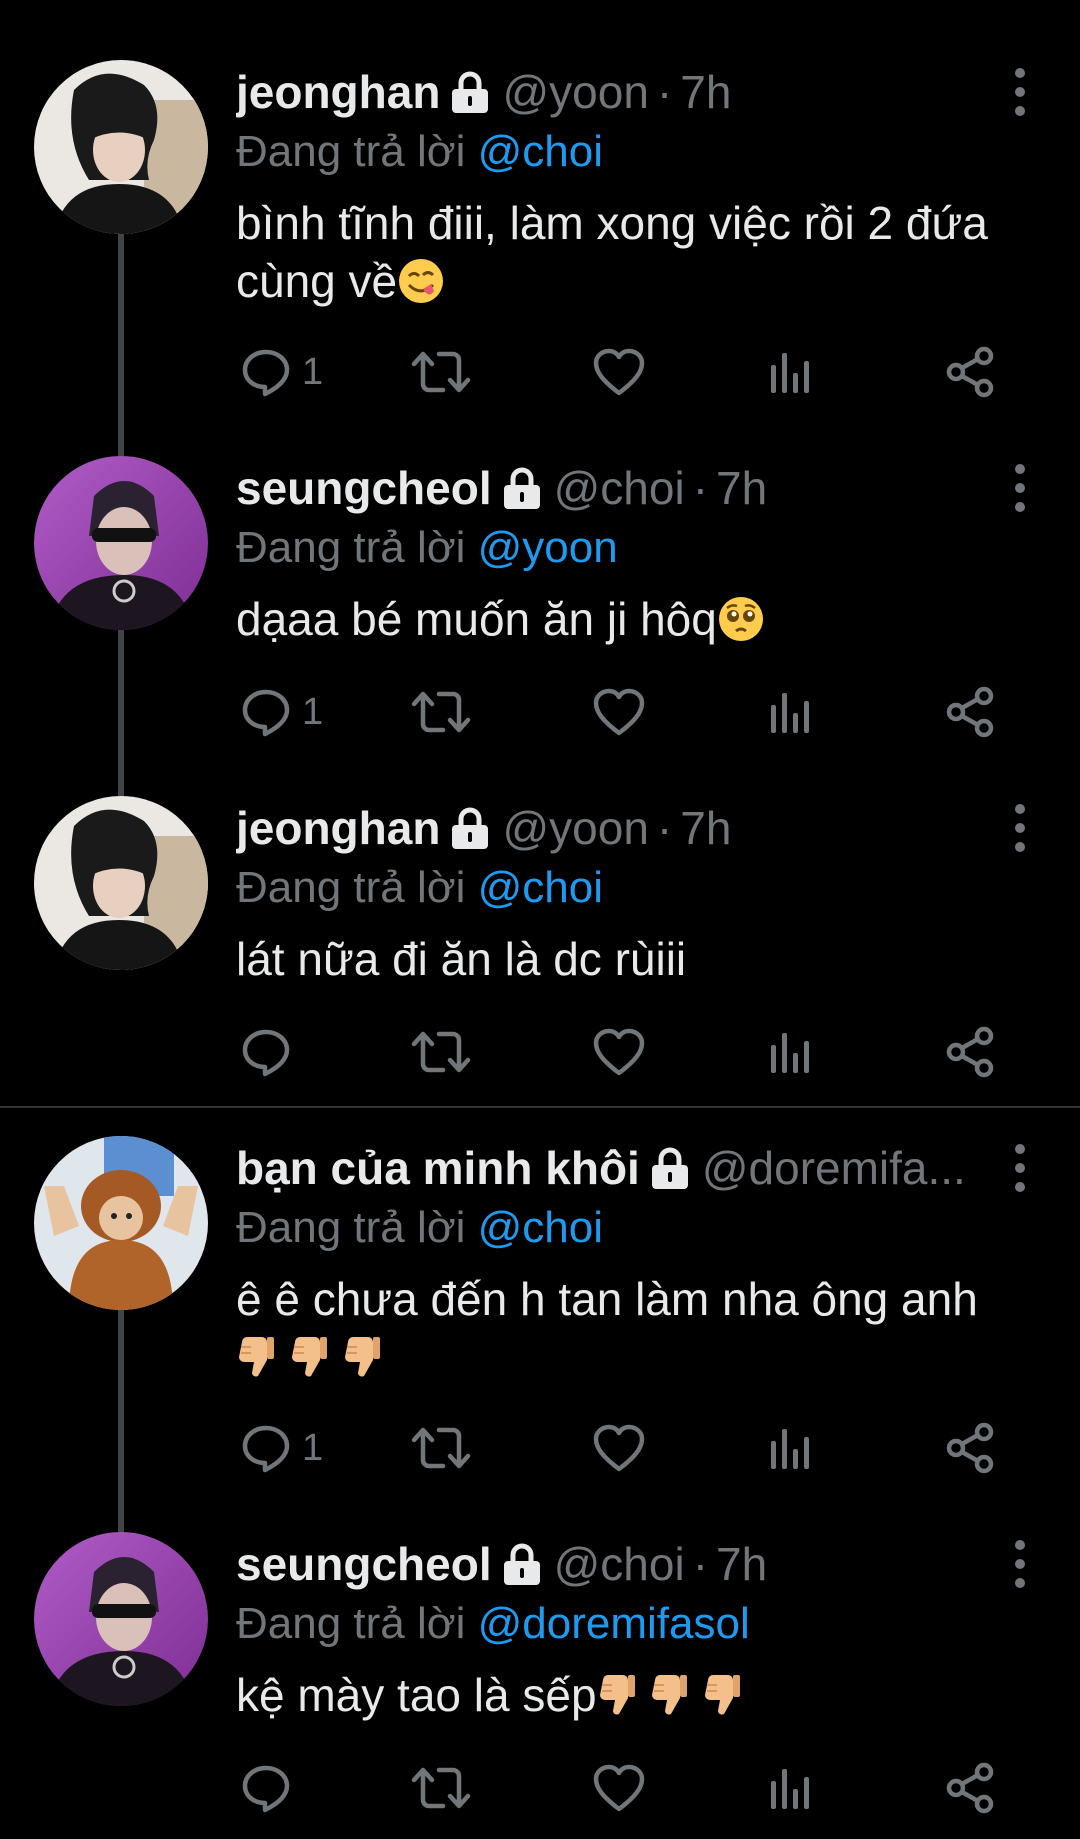  Describe the element at coordinates (607, 1299) in the screenshot. I see `tweet-text-content: ê ê chưa đến h tan làm nha ông anh` at that location.